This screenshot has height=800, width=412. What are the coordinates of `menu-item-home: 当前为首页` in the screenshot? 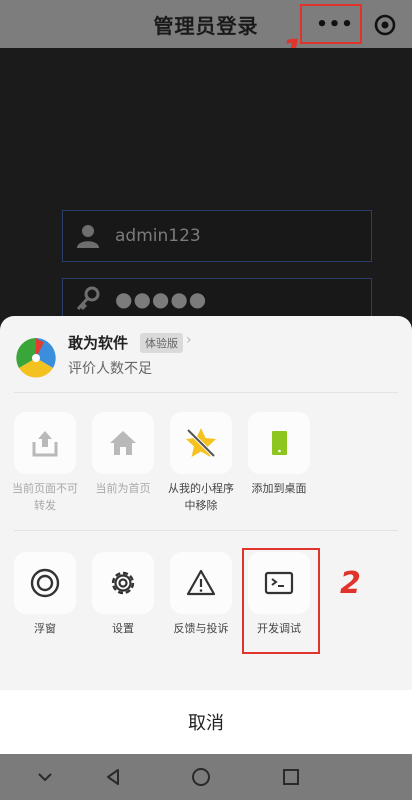 It's located at (123, 454).